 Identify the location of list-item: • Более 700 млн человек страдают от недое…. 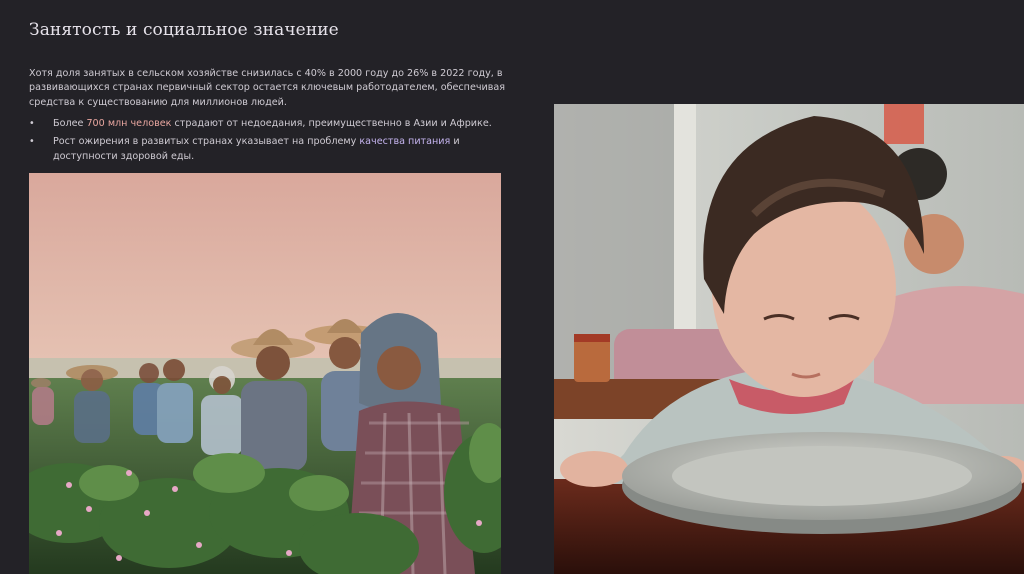
(269, 124).